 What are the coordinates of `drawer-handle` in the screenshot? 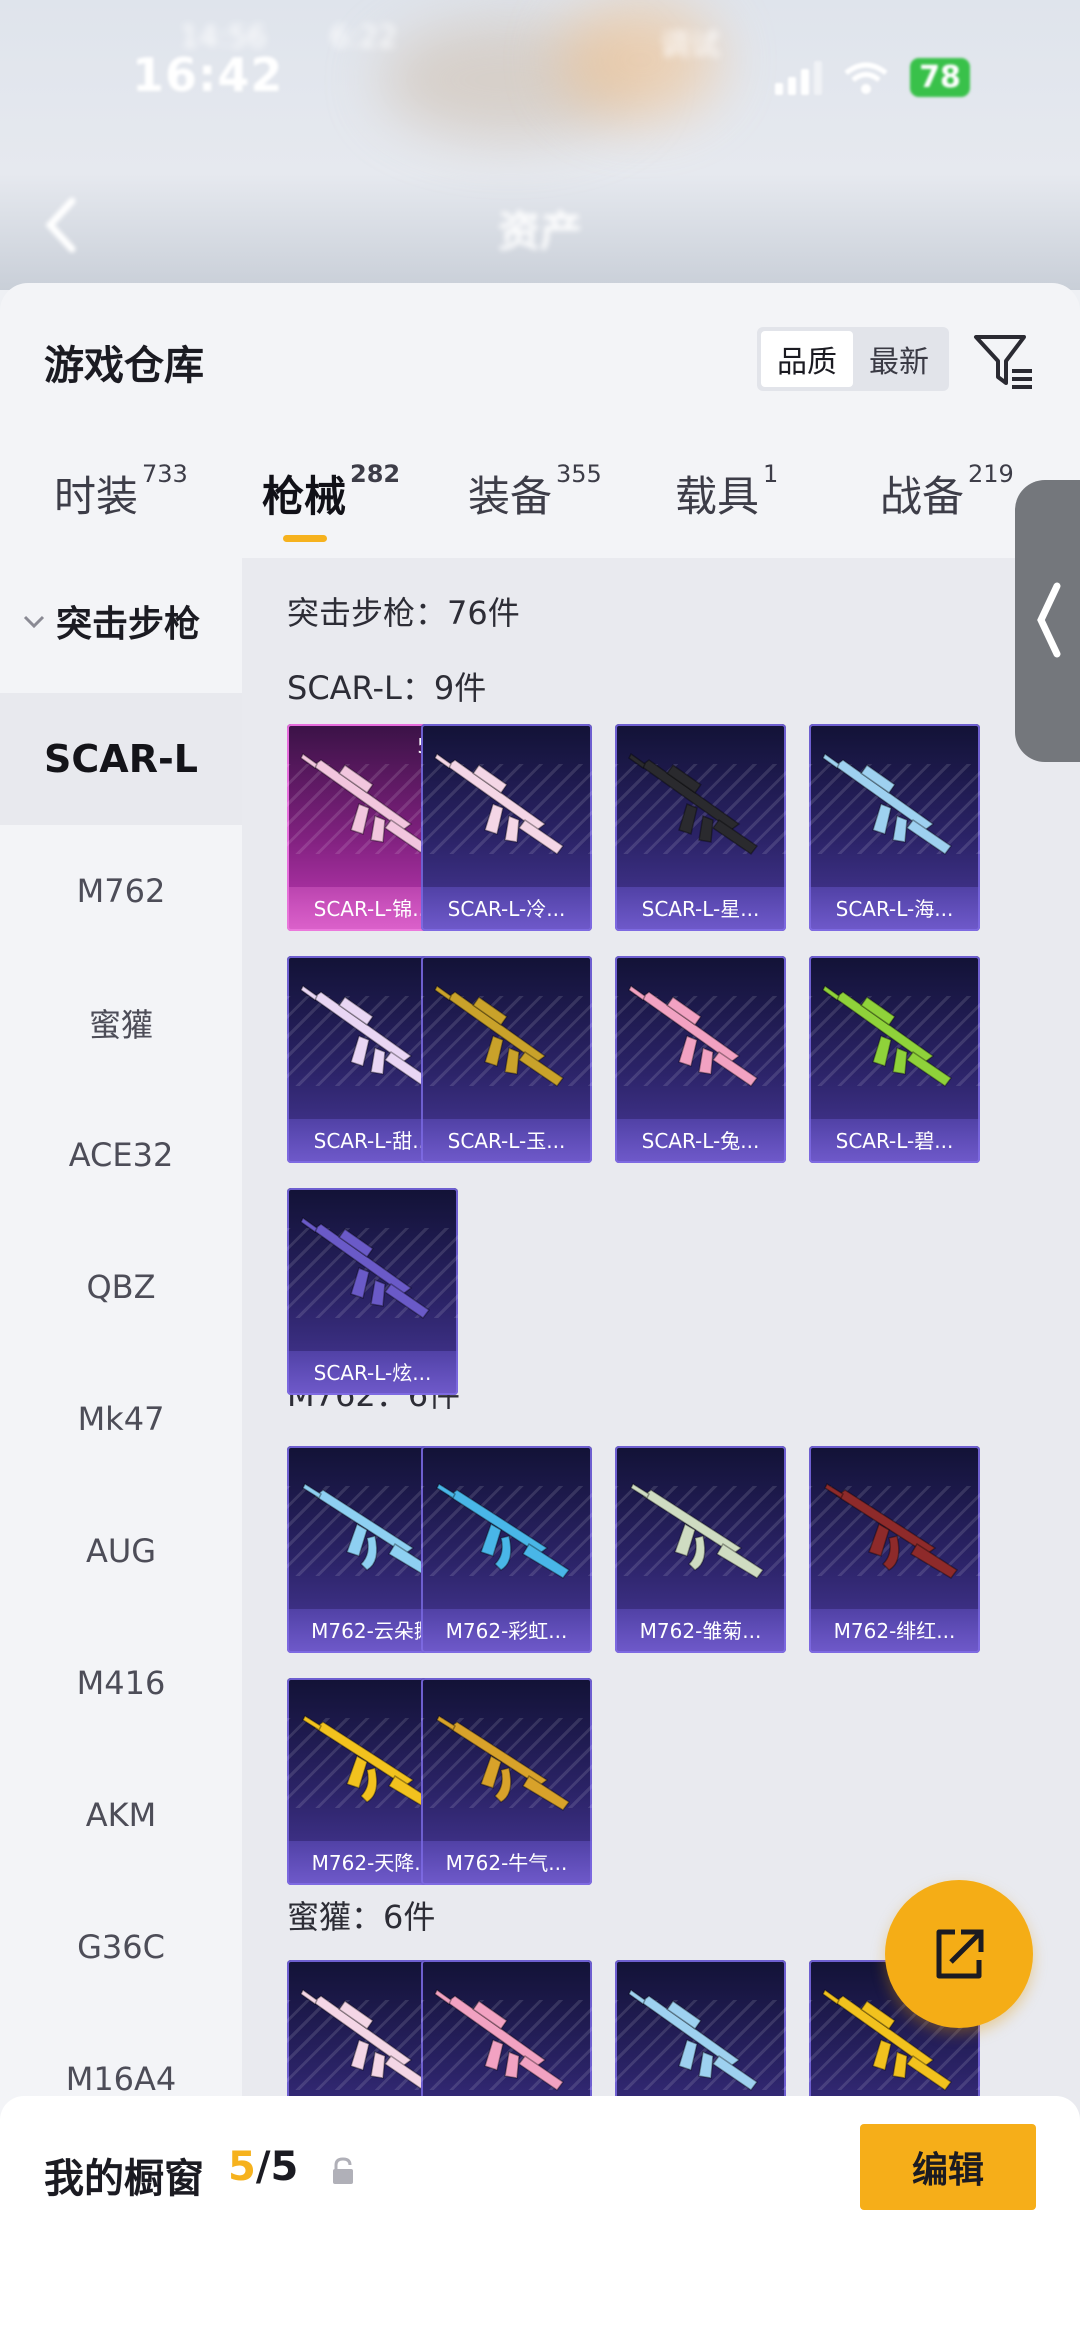 It's located at (1047, 621).